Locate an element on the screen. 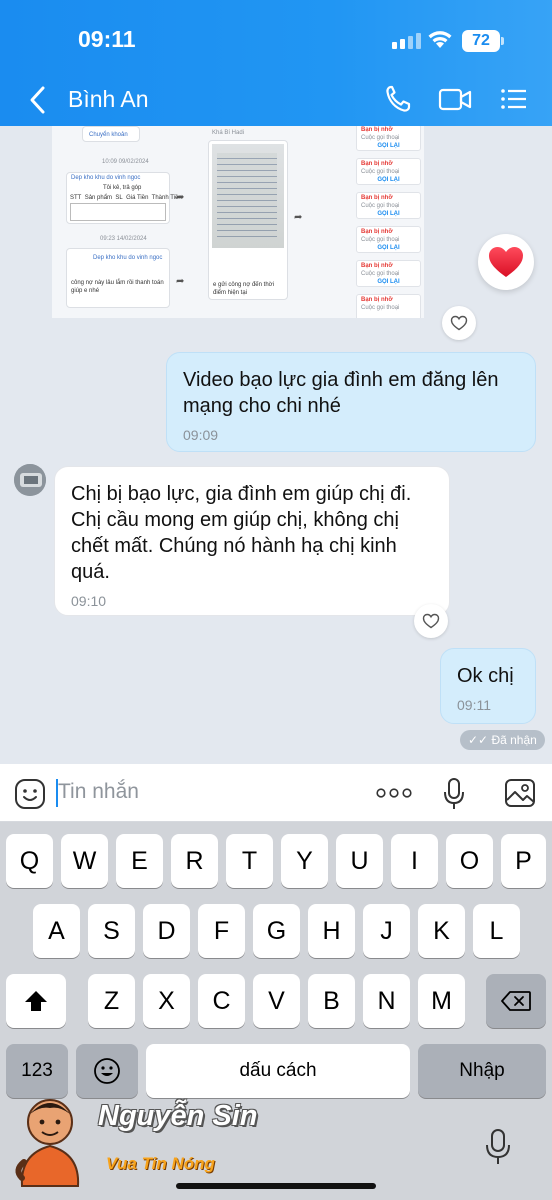 The image size is (552, 1200). shift-arrow-icon is located at coordinates (36, 1001).